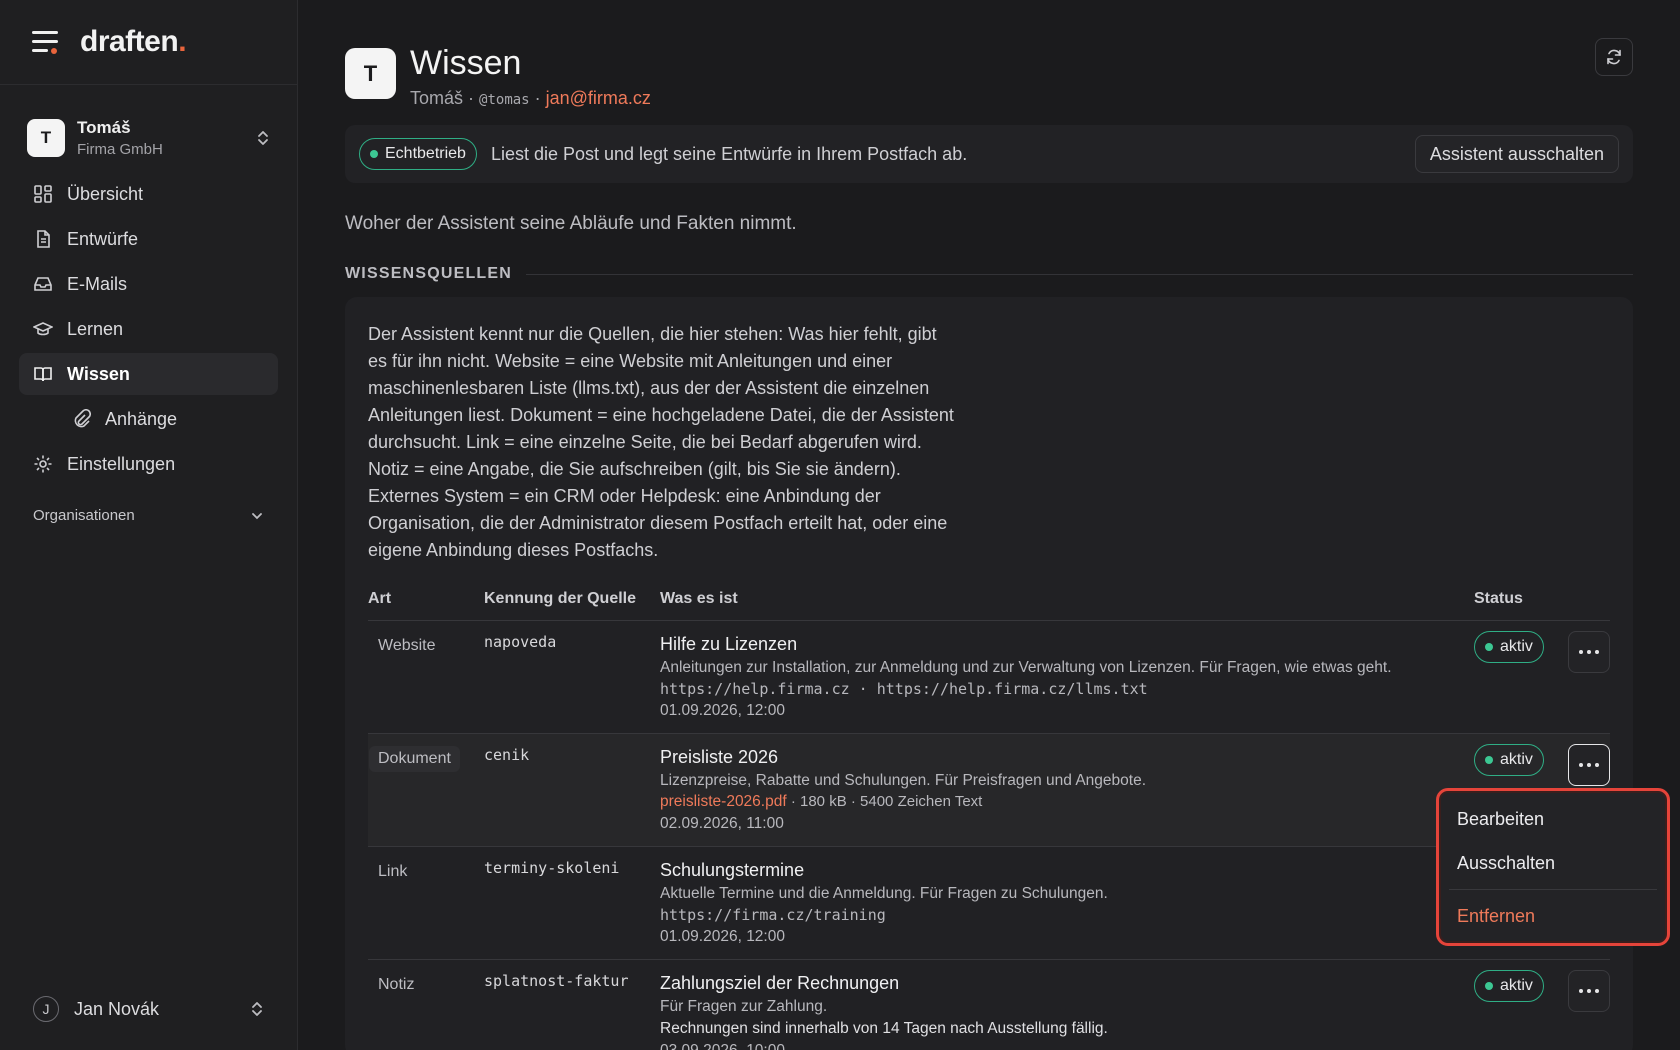 The image size is (1680, 1050). I want to click on chevron-down-icon, so click(257, 515).